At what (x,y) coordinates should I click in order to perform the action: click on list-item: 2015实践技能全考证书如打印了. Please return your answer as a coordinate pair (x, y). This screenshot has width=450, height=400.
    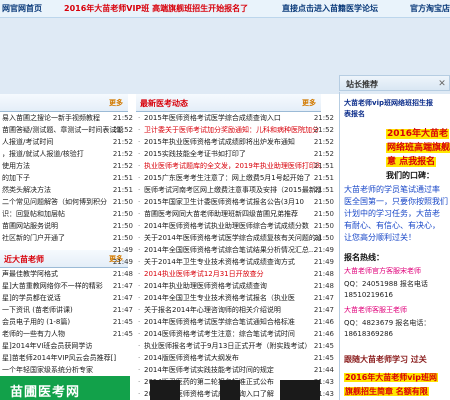
    Looking at the image, I should click on (228, 154).